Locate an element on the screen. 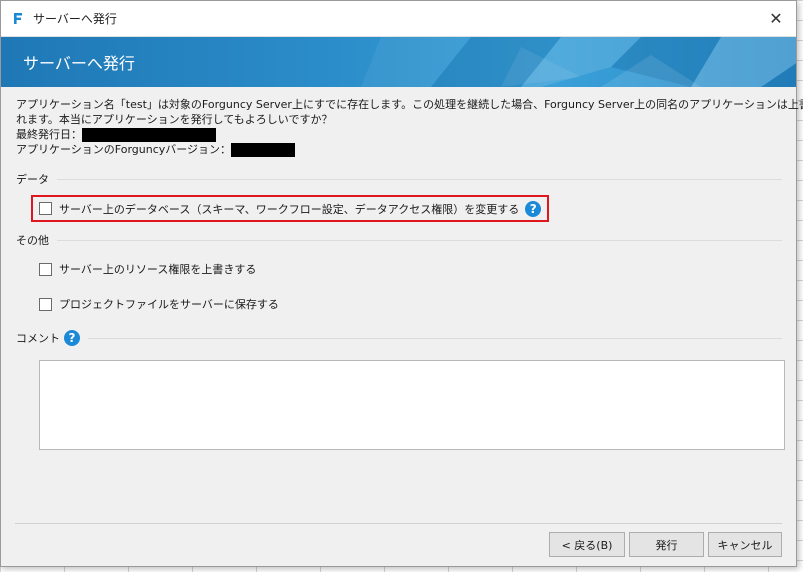  save-project-checkbox is located at coordinates (45, 304).